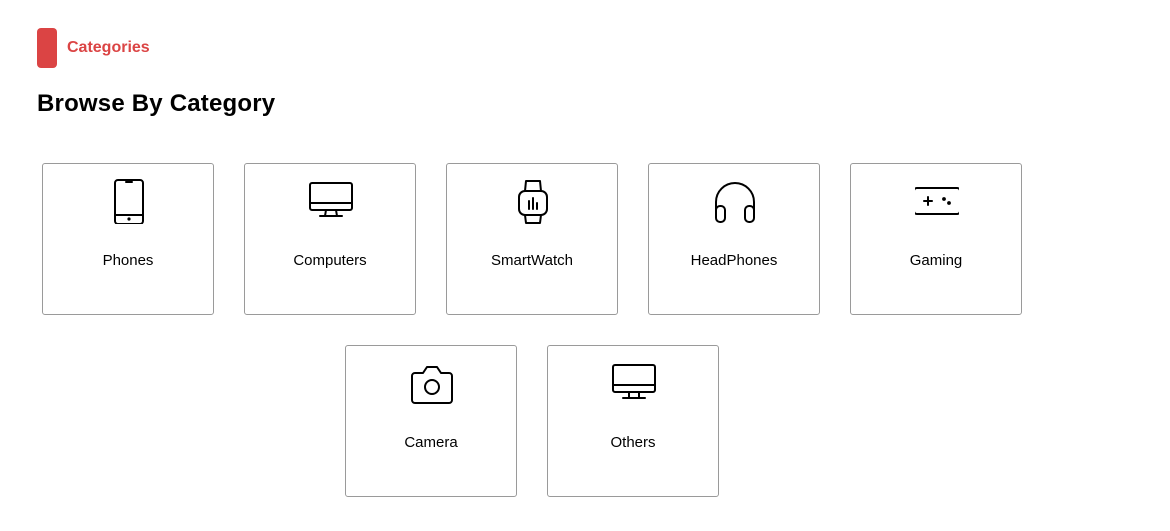  What do you see at coordinates (936, 260) in the screenshot?
I see `category-label: Gaming` at bounding box center [936, 260].